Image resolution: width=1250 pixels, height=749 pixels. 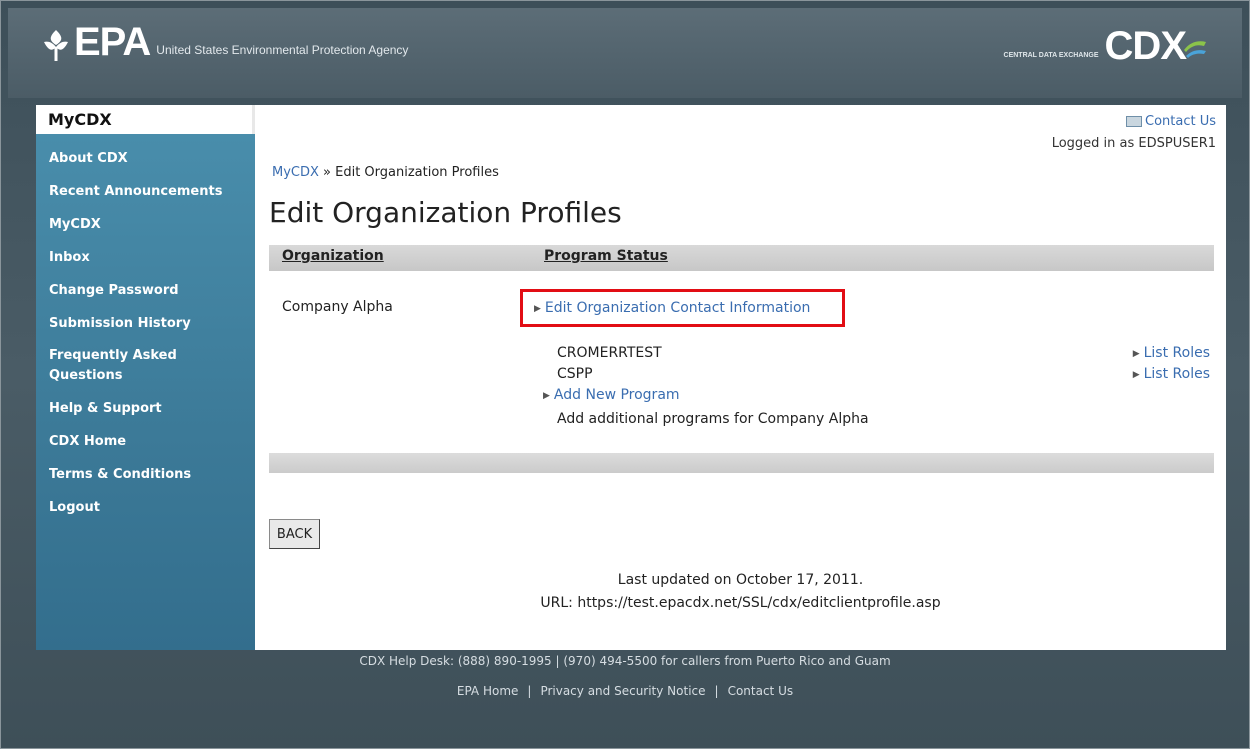 I want to click on sidebar-item-change-password: Change Password, so click(x=145, y=290).